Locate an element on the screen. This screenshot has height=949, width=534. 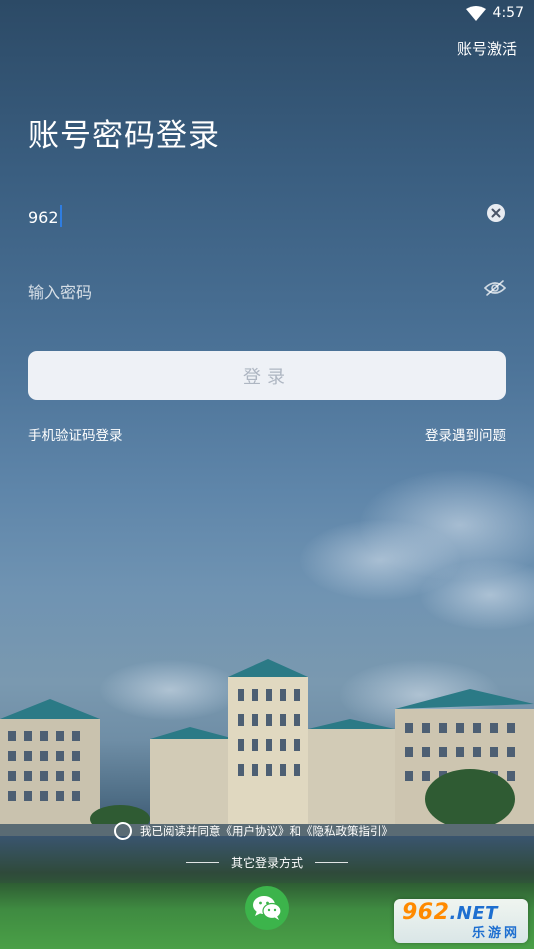
other-login-label: 其它登录方式 is located at coordinates (266, 863).